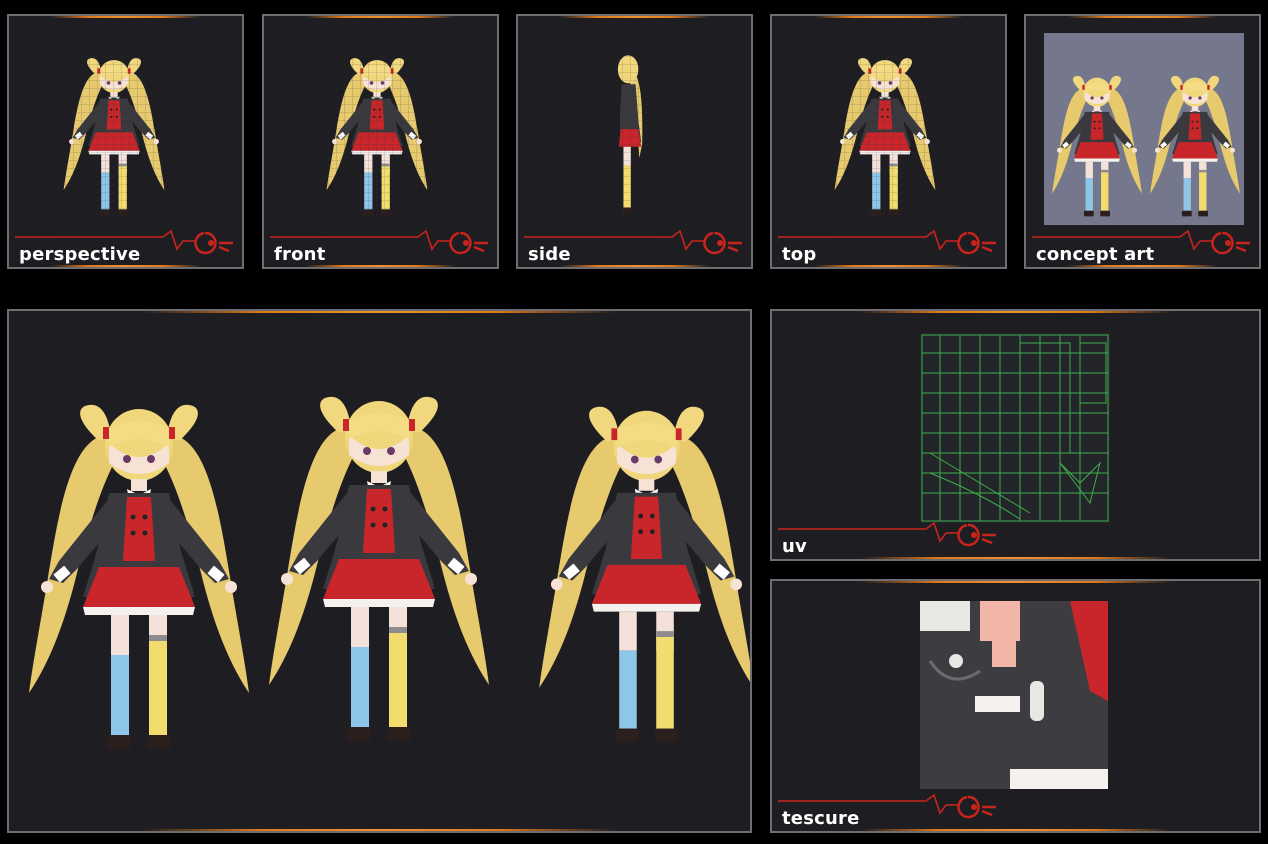  What do you see at coordinates (80, 254) in the screenshot?
I see `view-label-perspective: perspective` at bounding box center [80, 254].